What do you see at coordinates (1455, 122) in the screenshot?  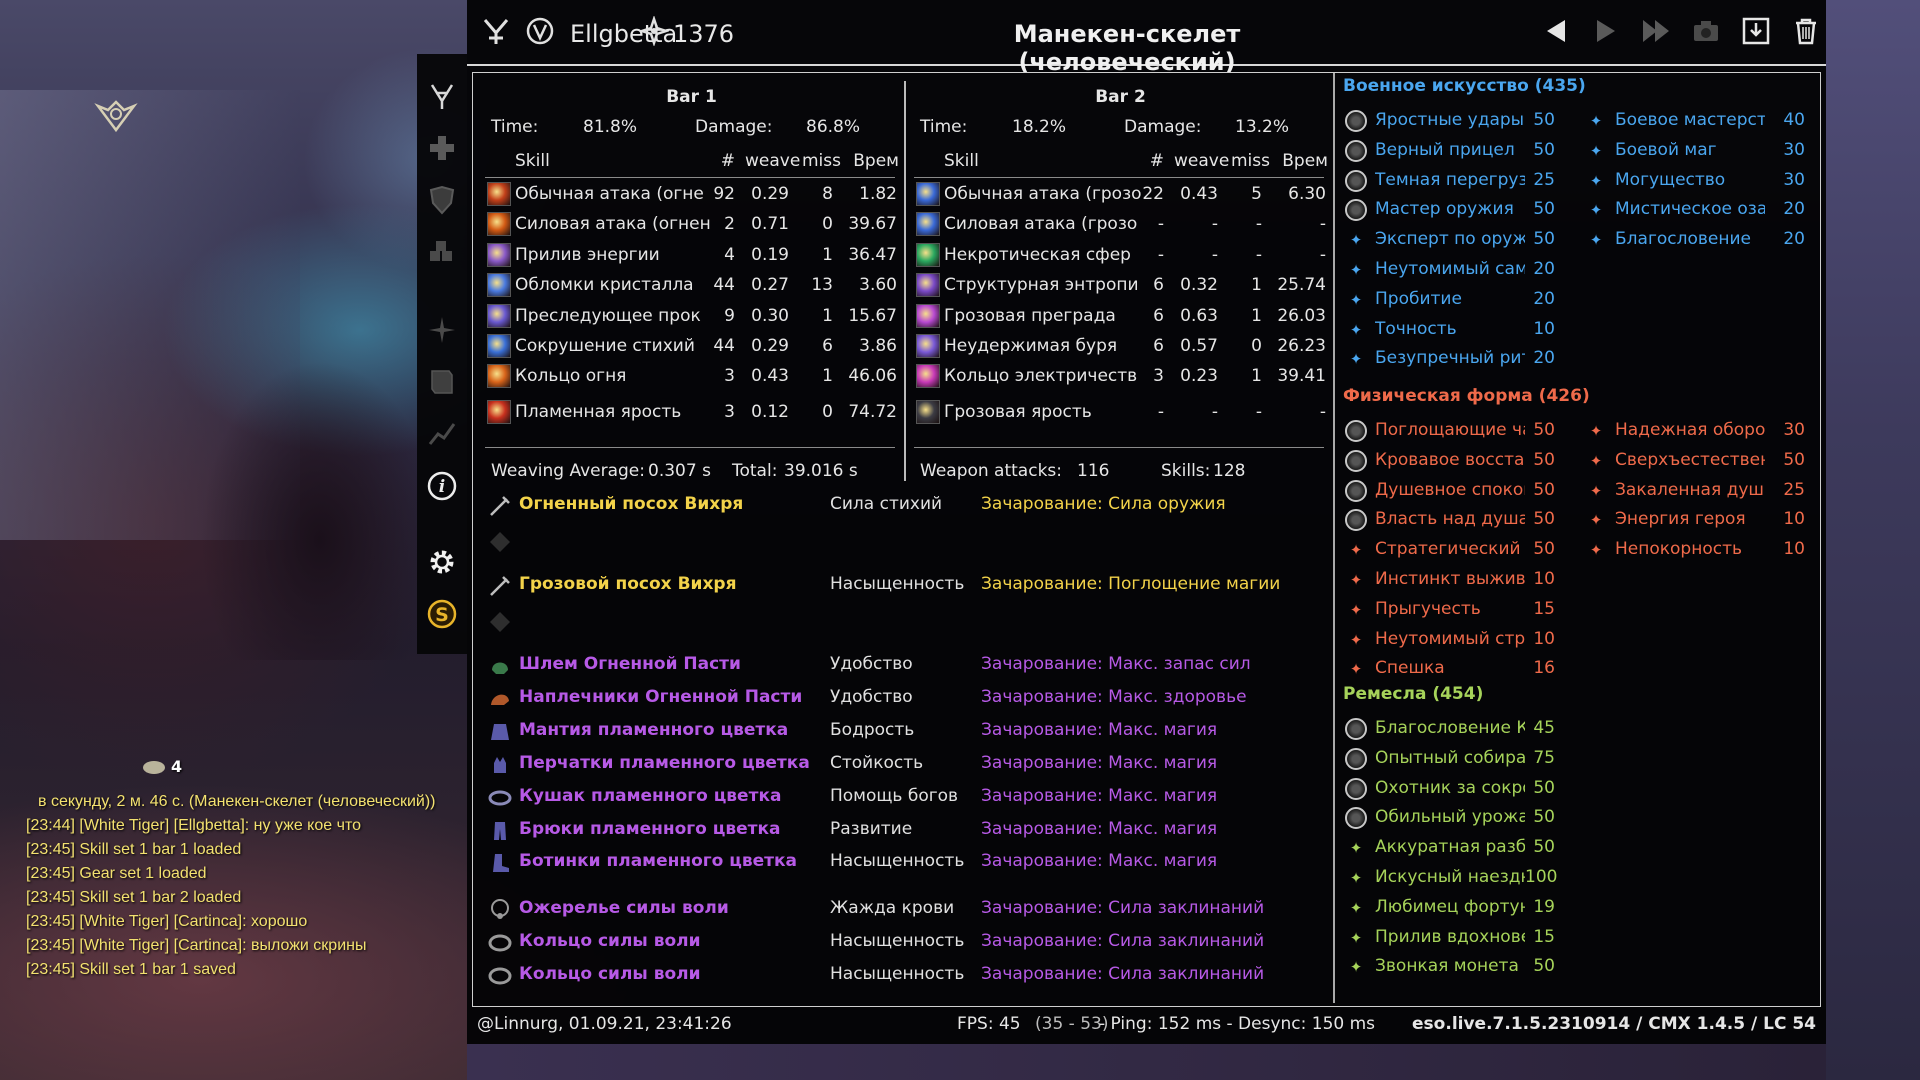 I see `cp-star-row: Яростные удары 50` at bounding box center [1455, 122].